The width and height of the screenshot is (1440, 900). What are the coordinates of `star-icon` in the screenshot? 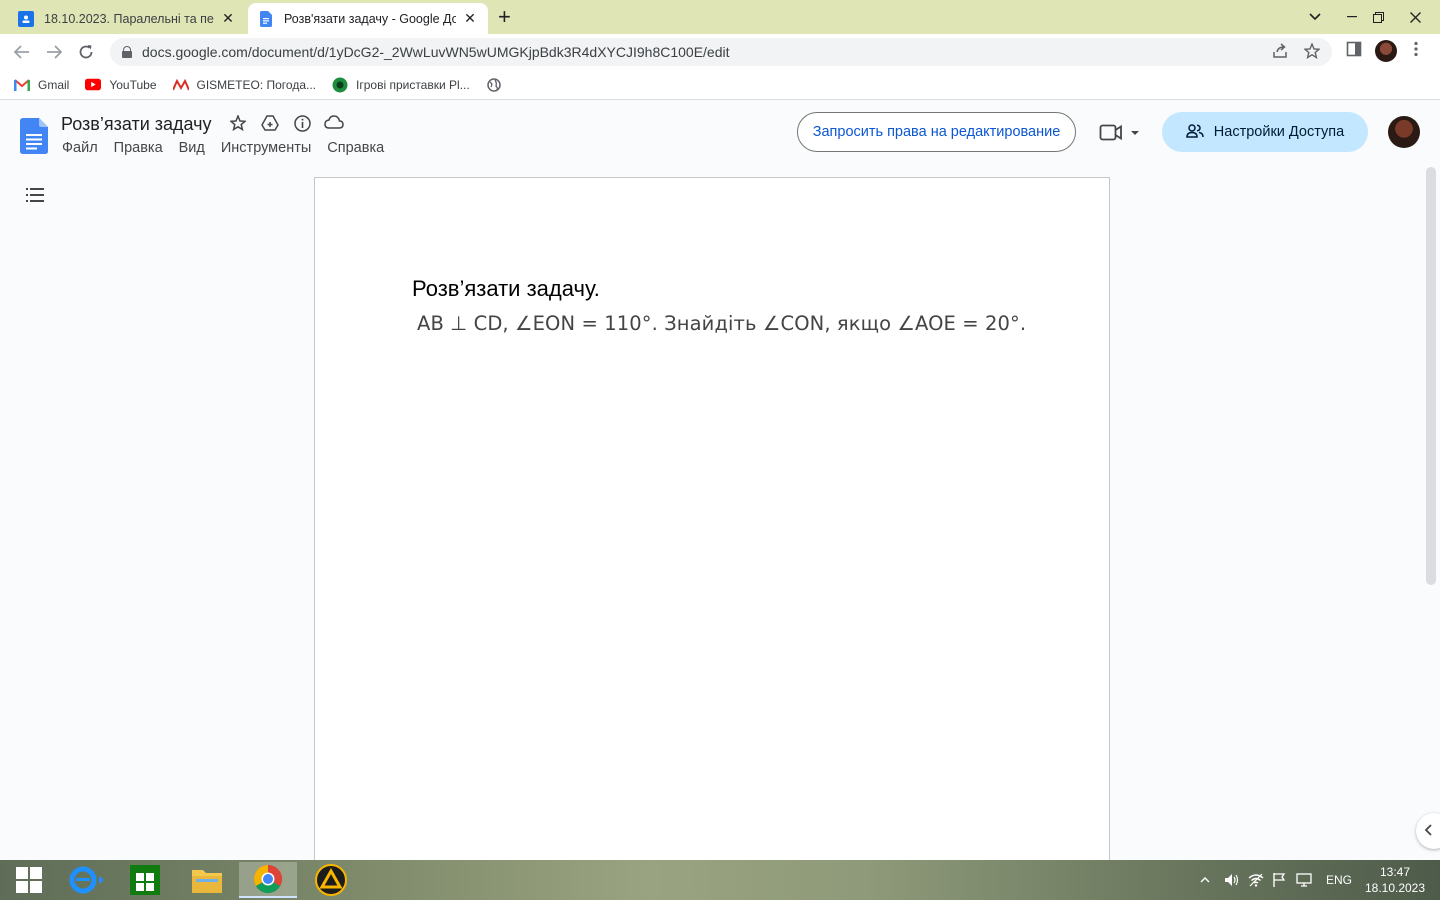 It's located at (238, 125).